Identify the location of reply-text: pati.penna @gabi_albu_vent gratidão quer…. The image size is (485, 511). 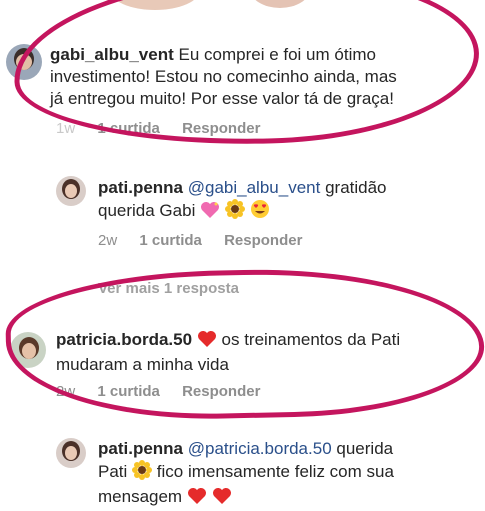
(288, 201).